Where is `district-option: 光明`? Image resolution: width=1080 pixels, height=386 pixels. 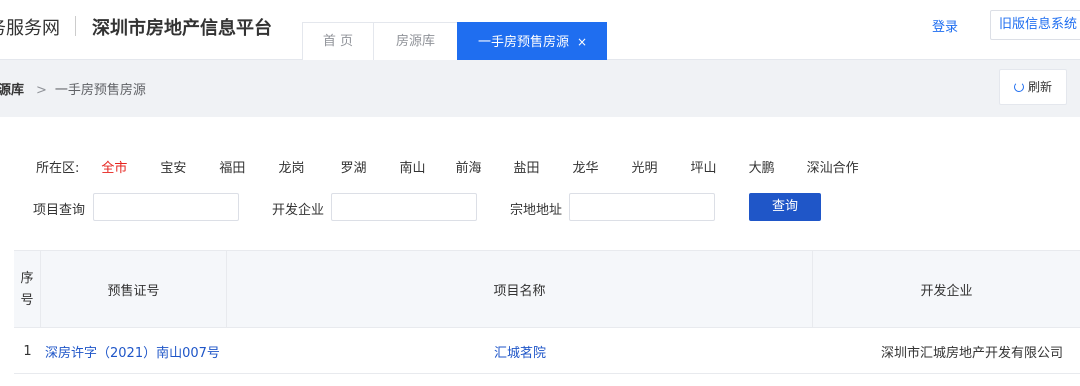
district-option: 光明 is located at coordinates (645, 166).